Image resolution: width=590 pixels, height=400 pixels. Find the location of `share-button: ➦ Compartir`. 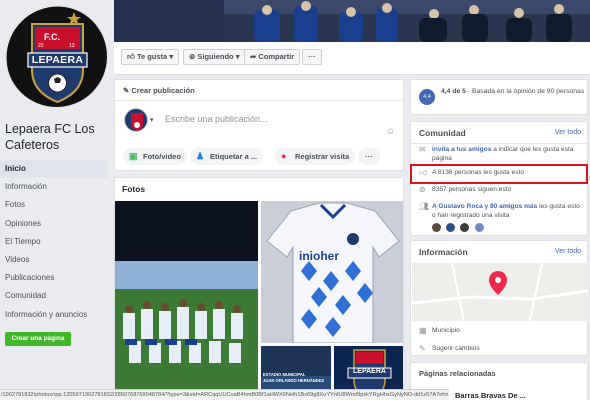

share-button: ➦ Compartir is located at coordinates (272, 57).